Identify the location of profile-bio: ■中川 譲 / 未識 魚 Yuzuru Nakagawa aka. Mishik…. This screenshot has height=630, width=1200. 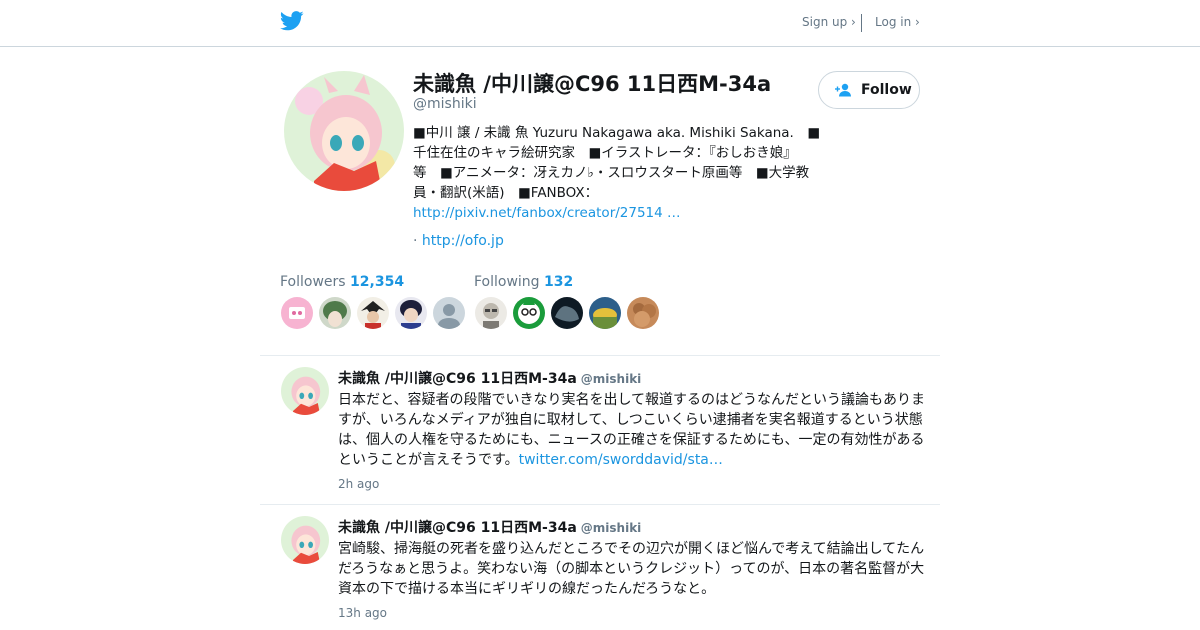
(620, 173).